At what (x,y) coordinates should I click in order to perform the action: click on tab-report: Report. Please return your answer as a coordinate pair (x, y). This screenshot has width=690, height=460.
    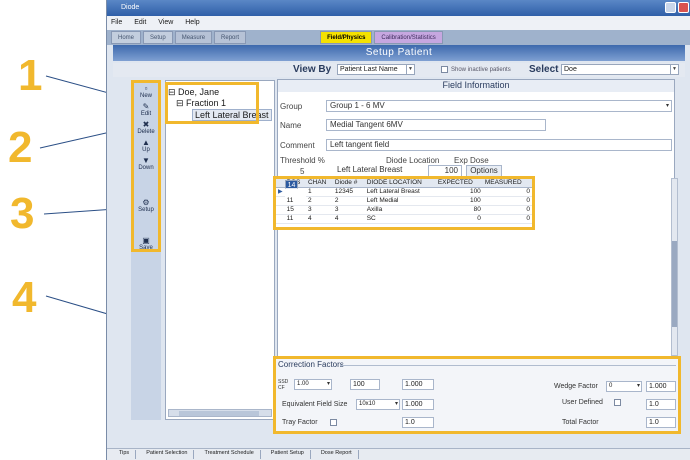
    Looking at the image, I should click on (230, 37).